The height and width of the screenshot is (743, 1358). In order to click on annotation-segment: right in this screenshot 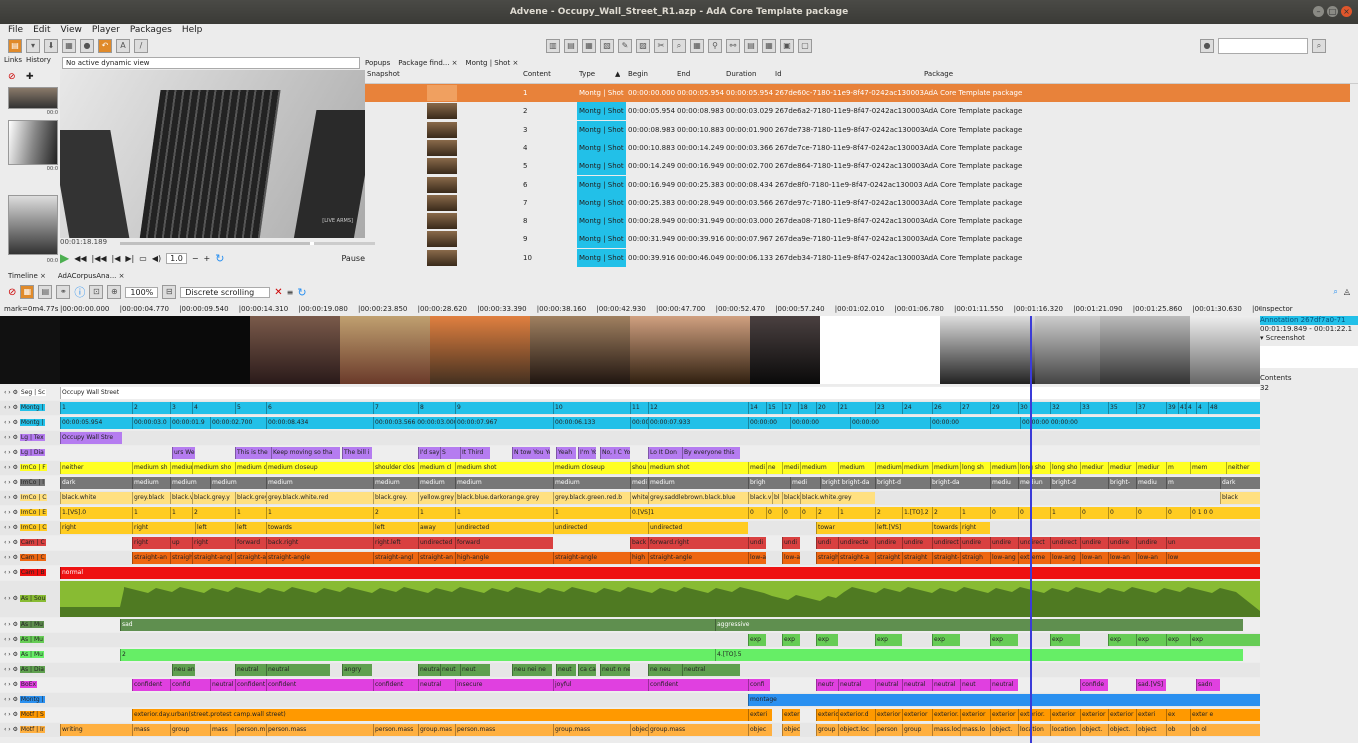, I will do `click(96, 528)`.